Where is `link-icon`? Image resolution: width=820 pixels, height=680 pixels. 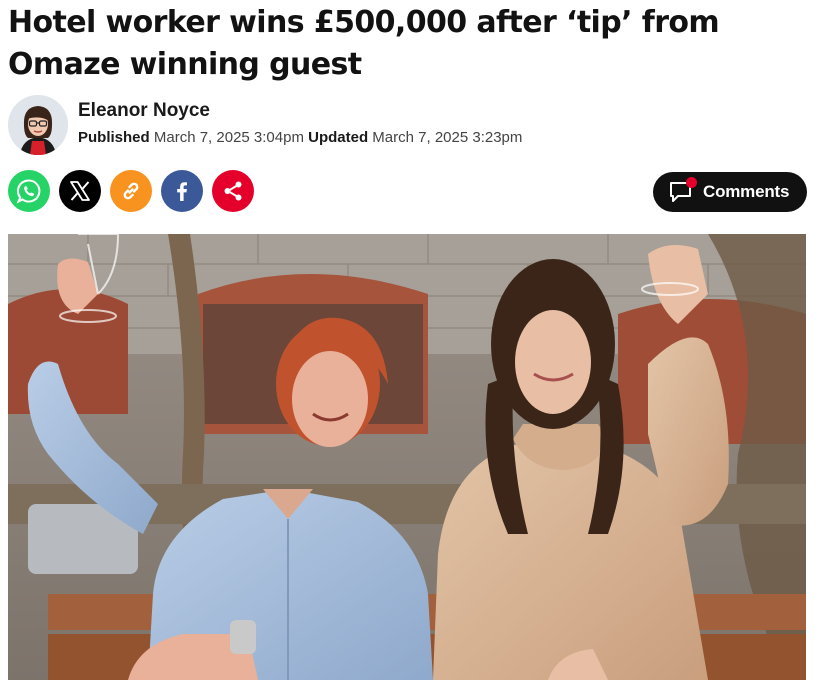
link-icon is located at coordinates (131, 191).